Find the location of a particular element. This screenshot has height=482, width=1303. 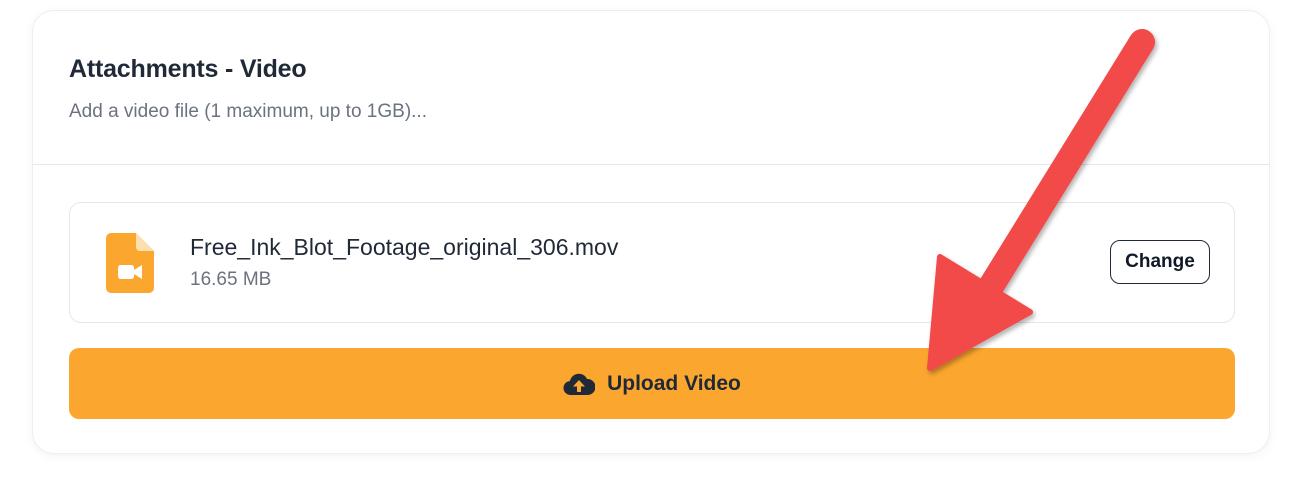

upload-video-button: Upload Video is located at coordinates (652, 383).